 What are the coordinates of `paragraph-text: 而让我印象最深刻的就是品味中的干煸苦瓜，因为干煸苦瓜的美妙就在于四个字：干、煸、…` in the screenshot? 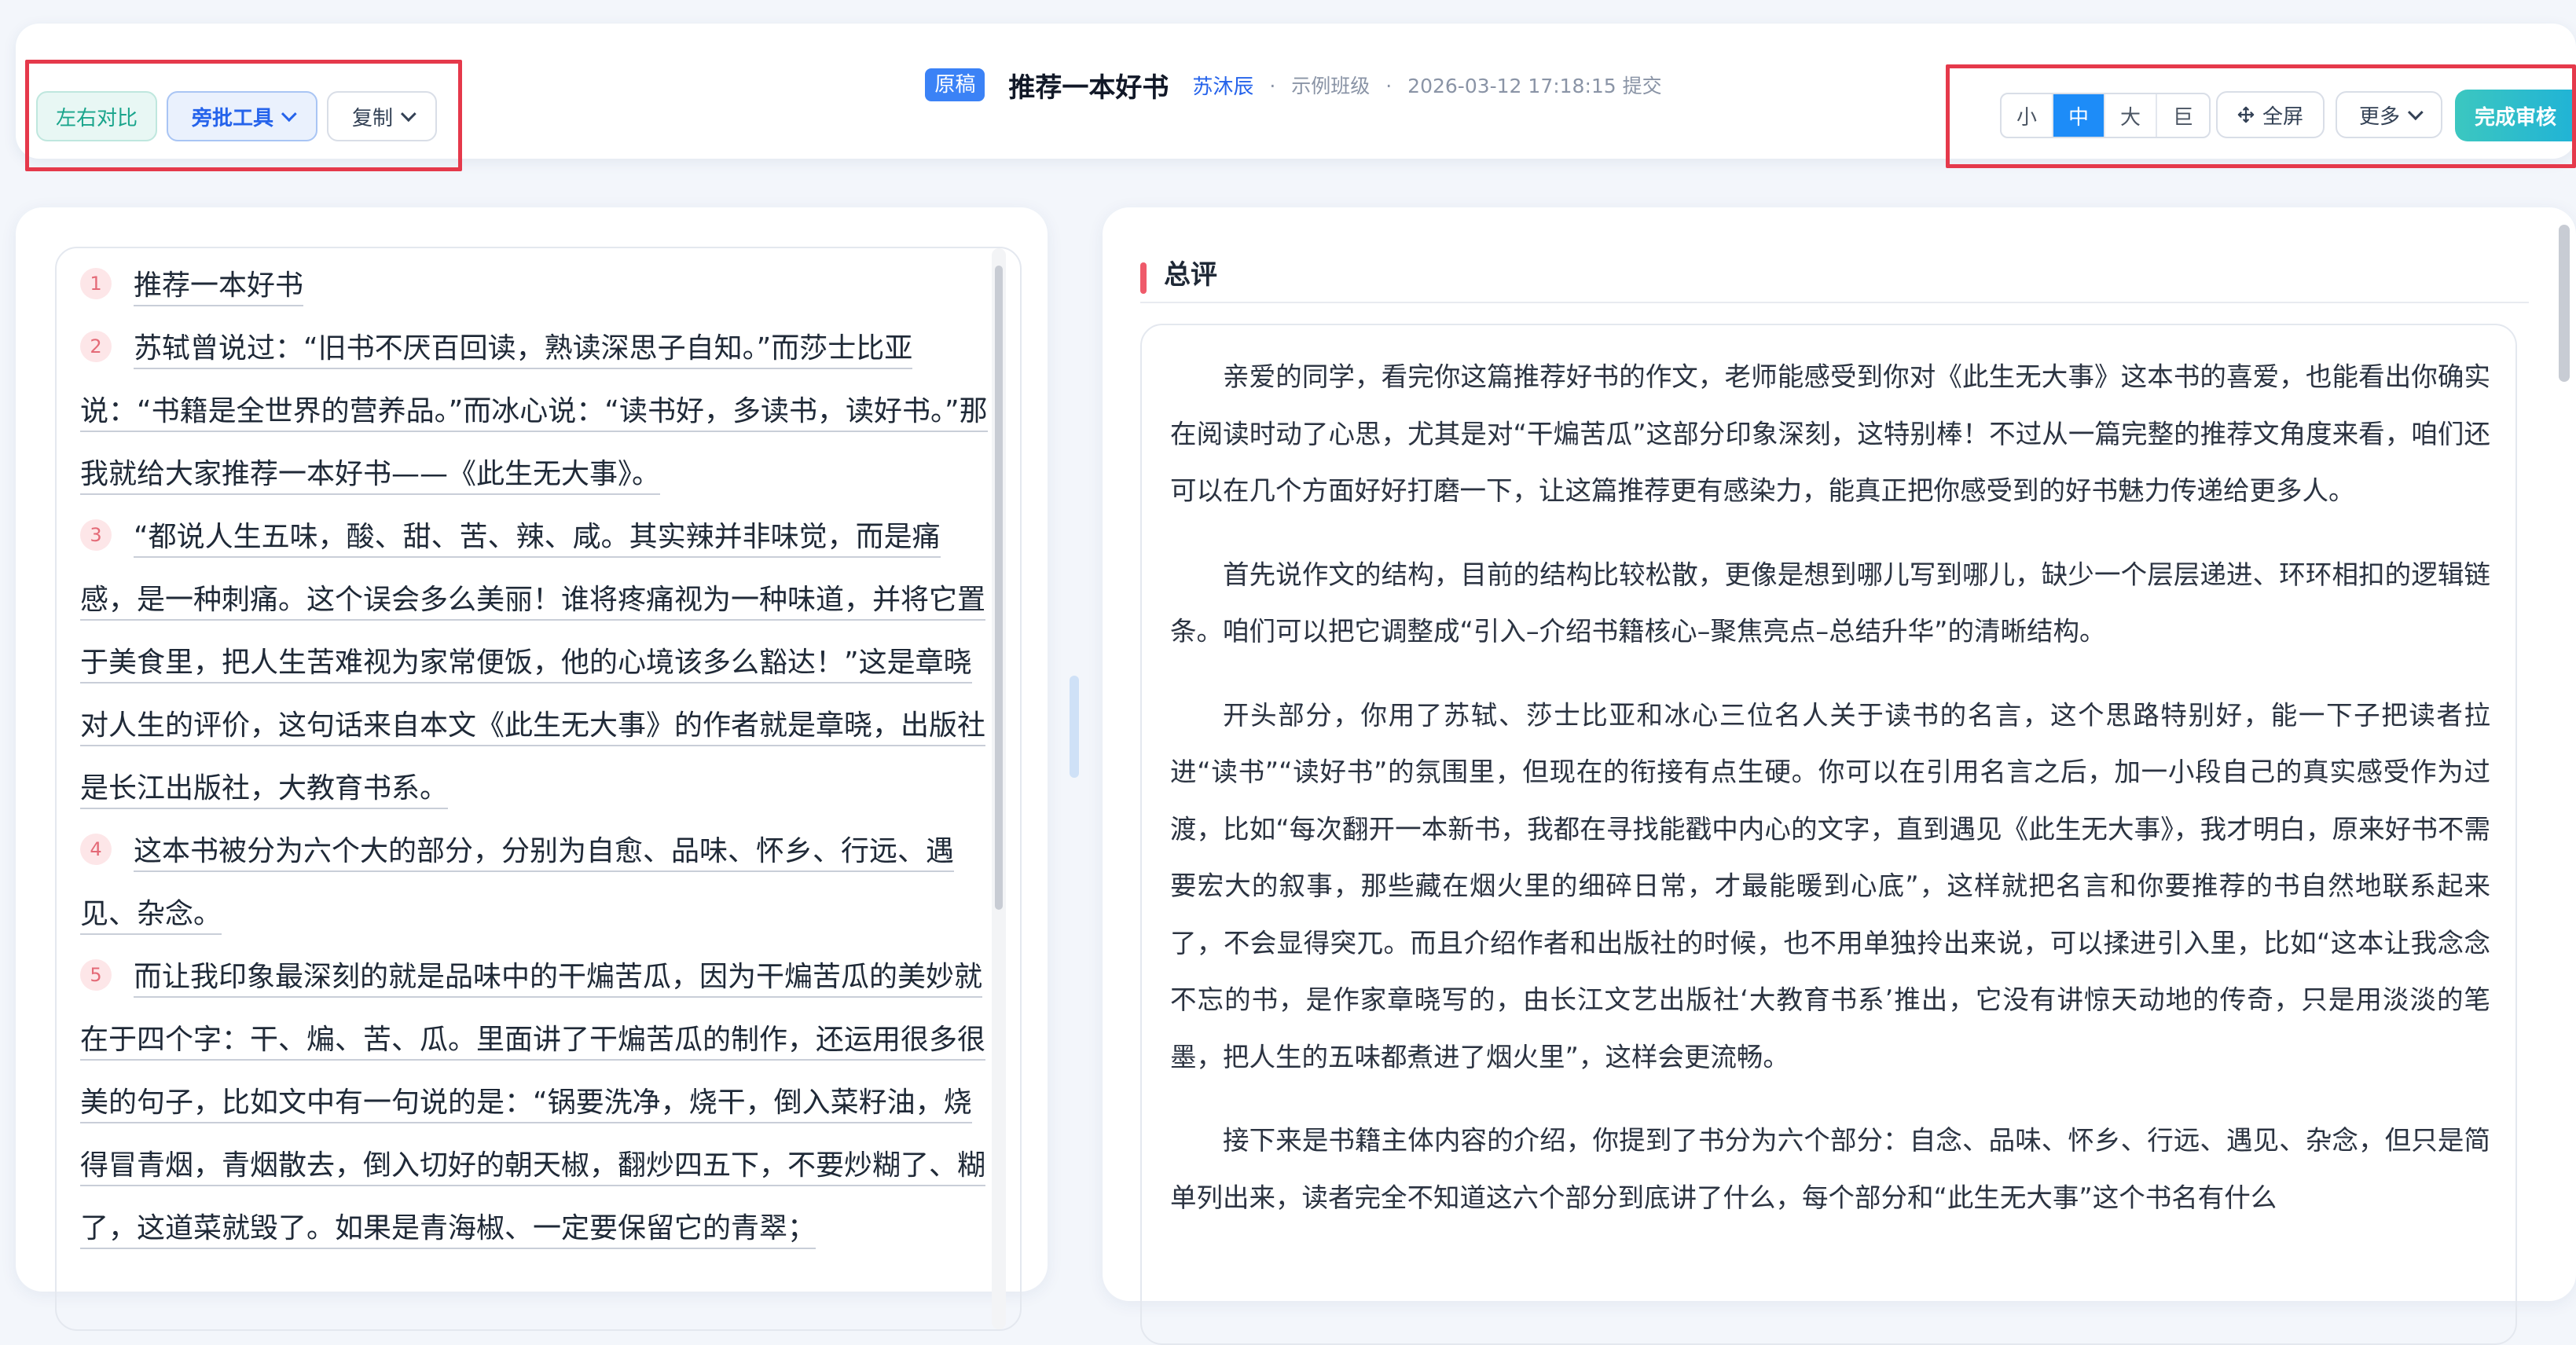 It's located at (533, 1105).